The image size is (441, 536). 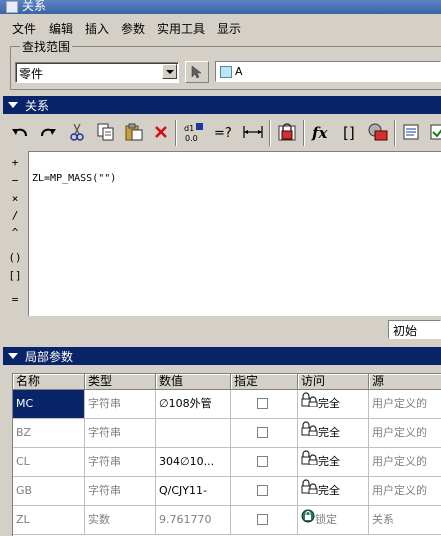 I want to click on menu-bar: 文件 编辑 插入 参数 实用工具 显示, so click(x=220, y=28).